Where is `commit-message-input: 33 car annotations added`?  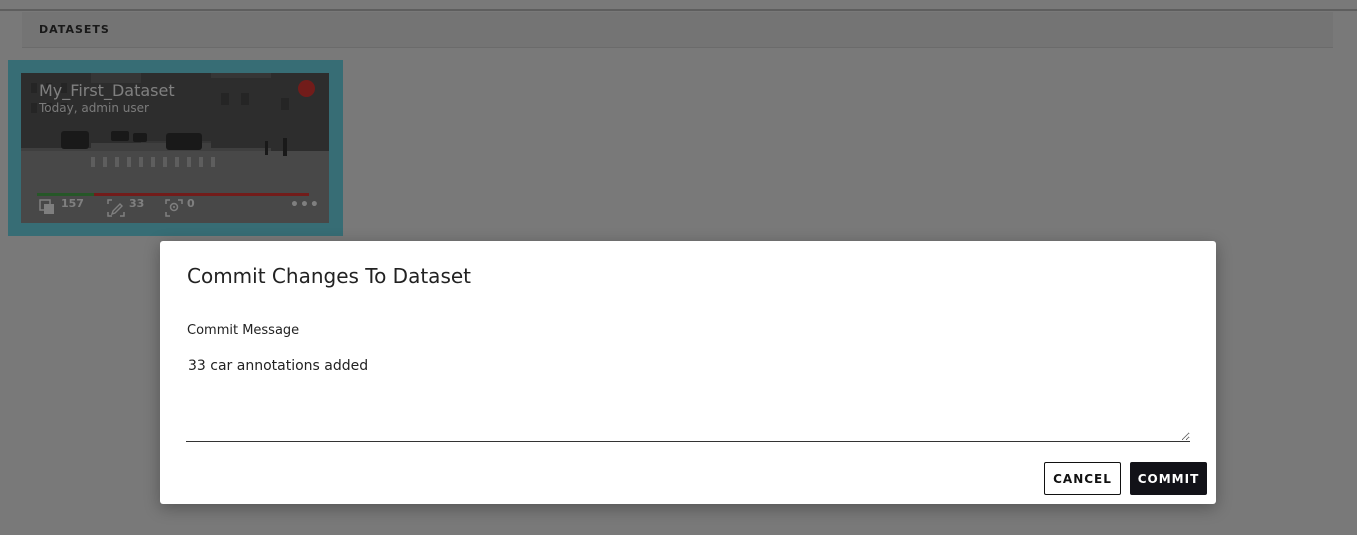 commit-message-input: 33 car annotations added is located at coordinates (688, 398).